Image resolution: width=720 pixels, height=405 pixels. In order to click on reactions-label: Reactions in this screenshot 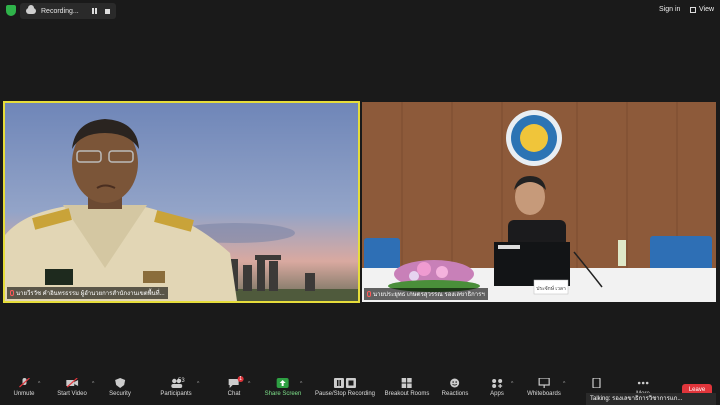, I will do `click(455, 394)`.